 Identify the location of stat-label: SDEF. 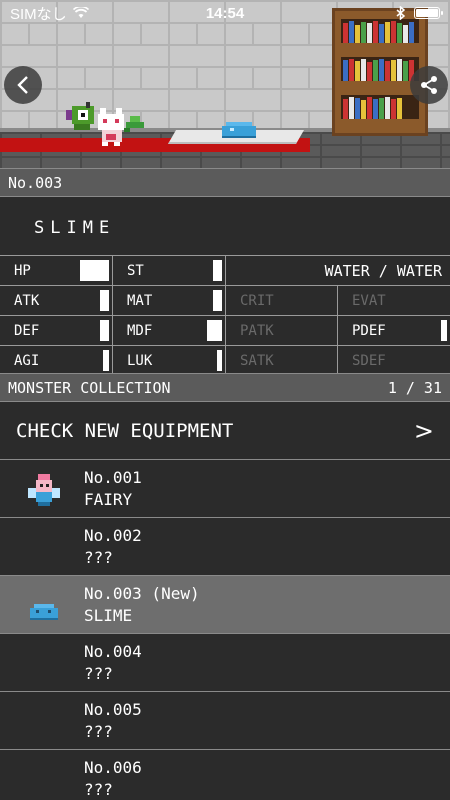
(369, 360).